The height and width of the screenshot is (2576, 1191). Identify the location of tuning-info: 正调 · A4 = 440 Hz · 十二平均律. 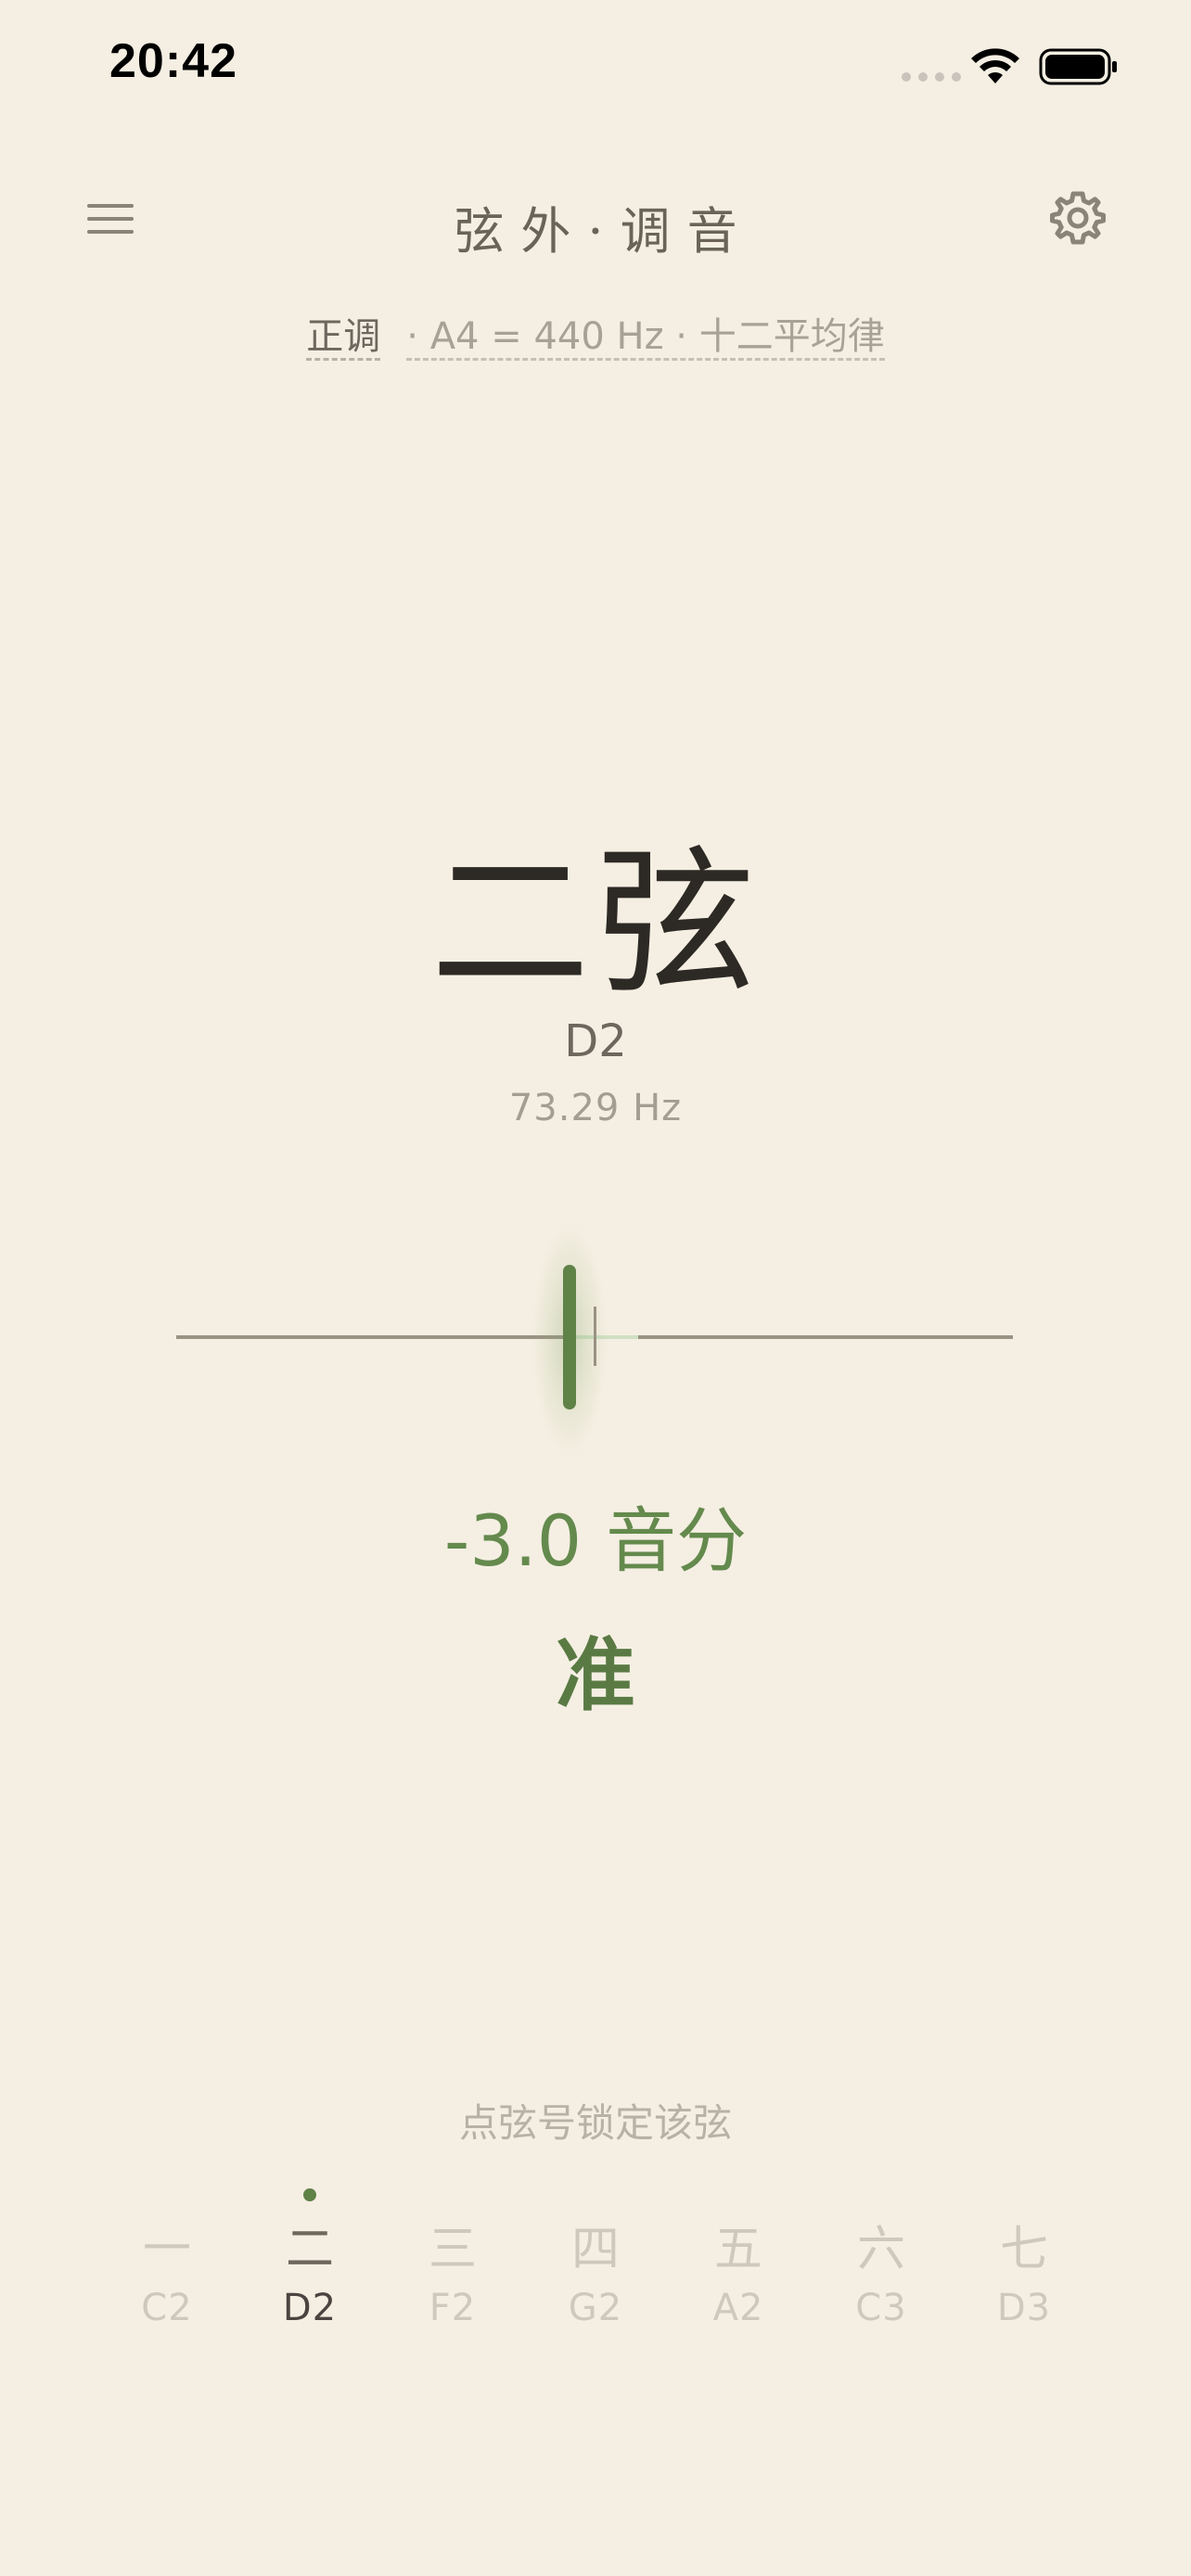
(595, 333).